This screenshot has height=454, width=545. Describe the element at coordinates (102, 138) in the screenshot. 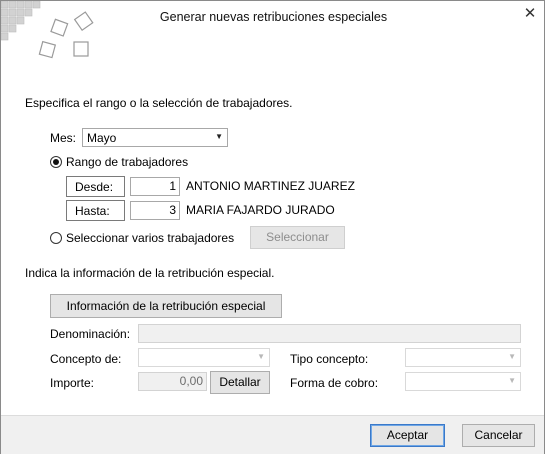

I see `month-value: Mayo` at that location.